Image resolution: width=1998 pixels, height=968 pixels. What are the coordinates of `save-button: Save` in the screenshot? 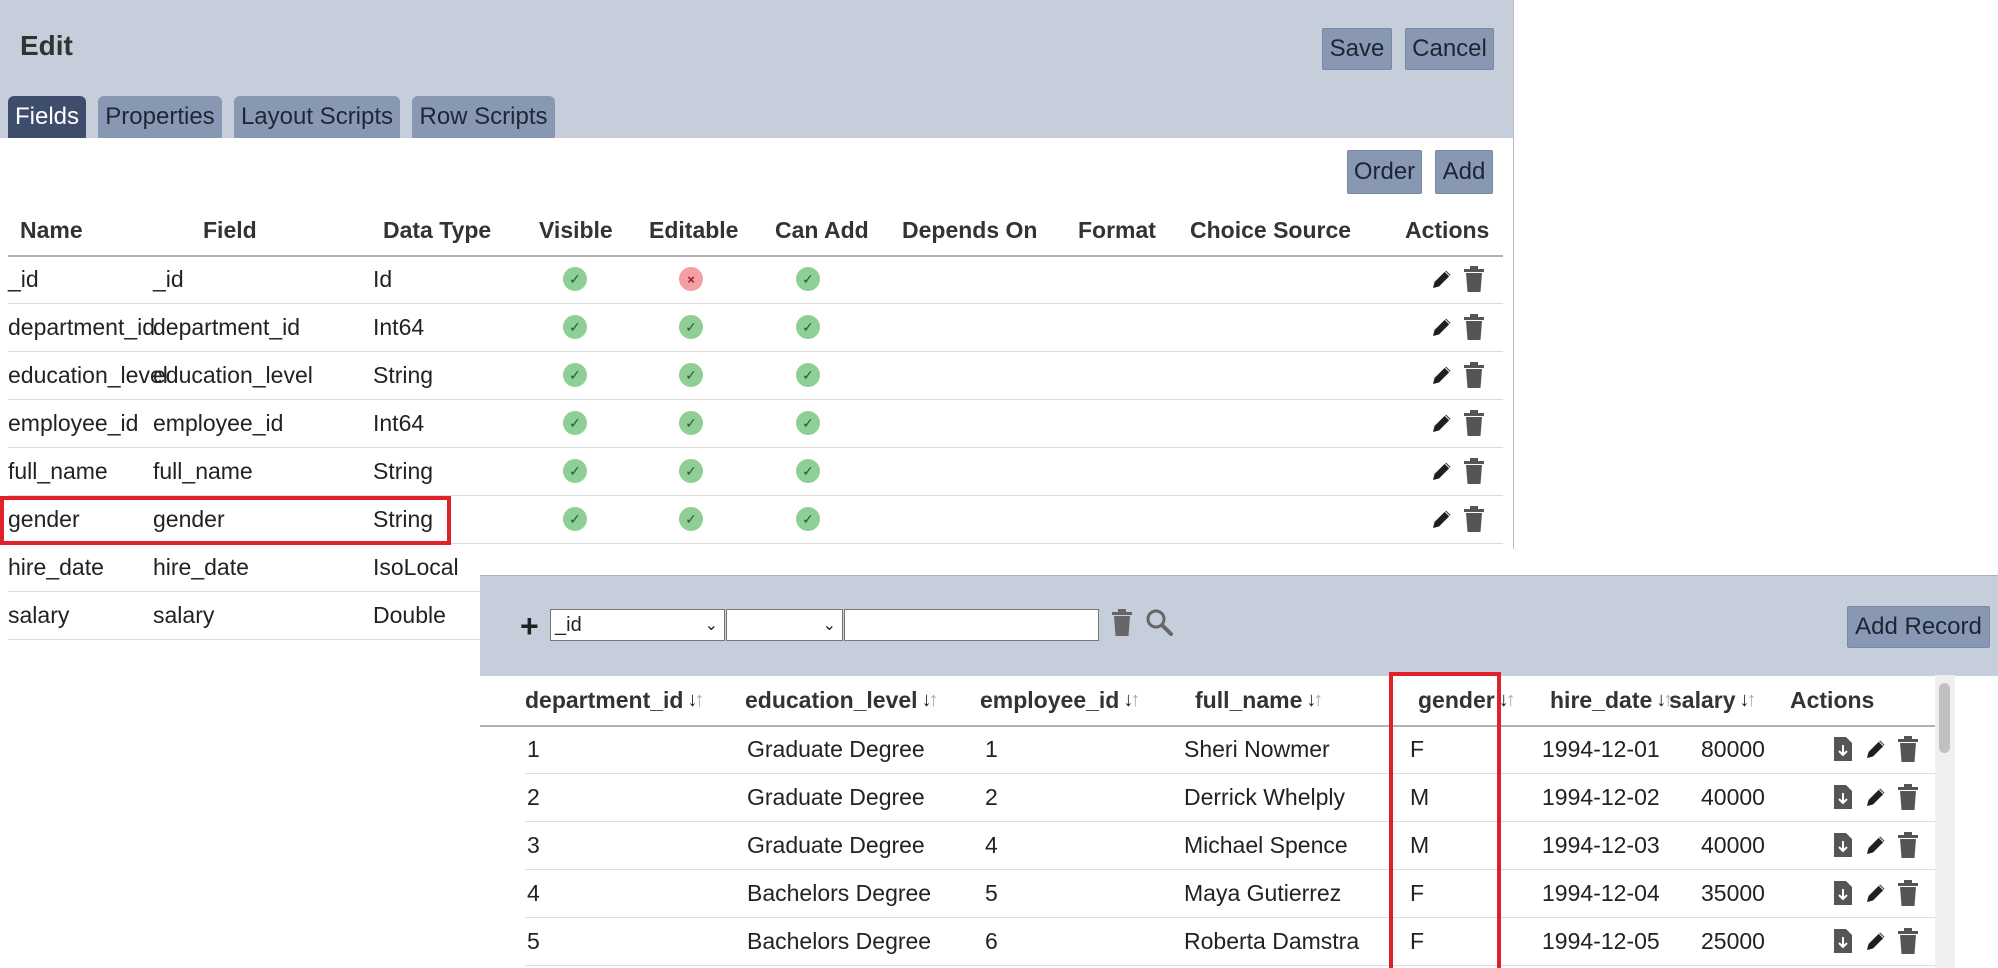 It's located at (1357, 49).